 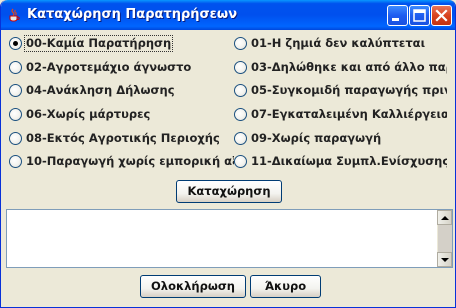 I want to click on option-label: 06-Χωρίς μάρτυρες, so click(x=88, y=114).